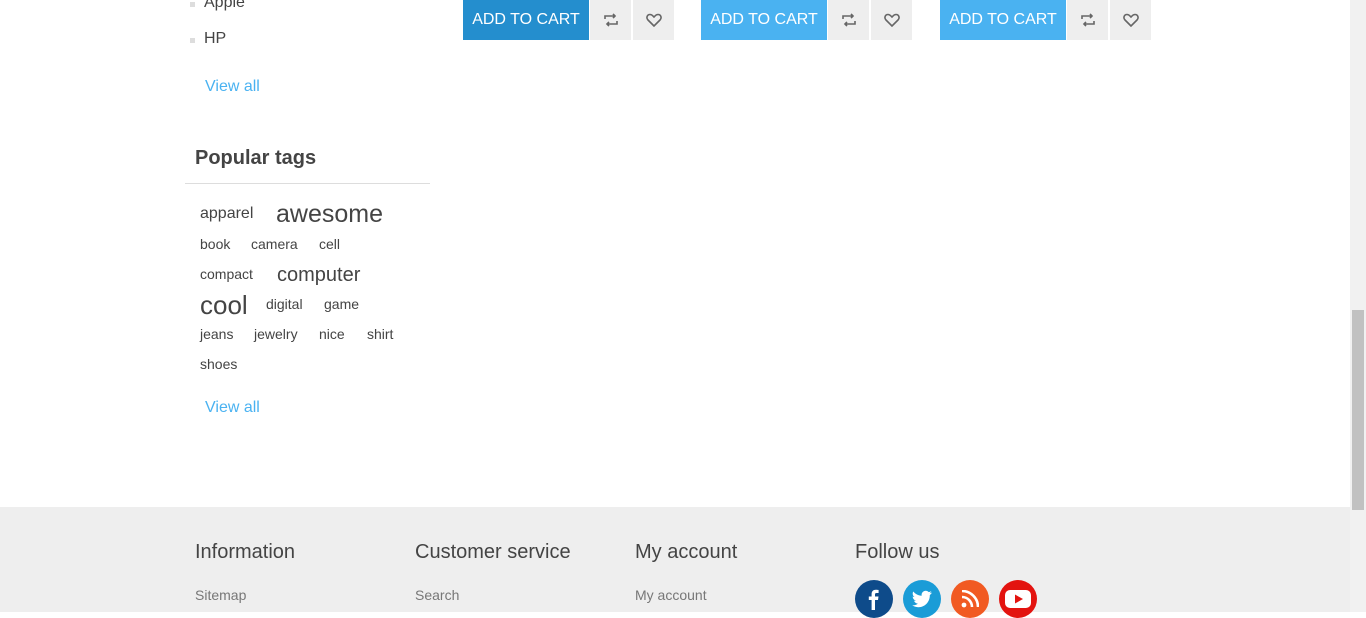 The height and width of the screenshot is (618, 1366). What do you see at coordinates (215, 244) in the screenshot?
I see `tag-book: book` at bounding box center [215, 244].